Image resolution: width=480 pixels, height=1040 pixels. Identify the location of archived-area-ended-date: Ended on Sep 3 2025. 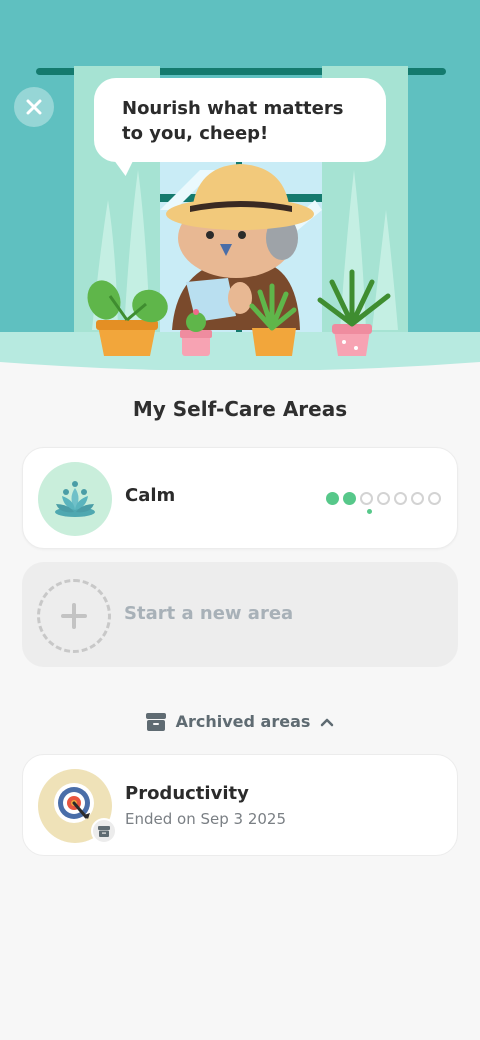
(206, 819).